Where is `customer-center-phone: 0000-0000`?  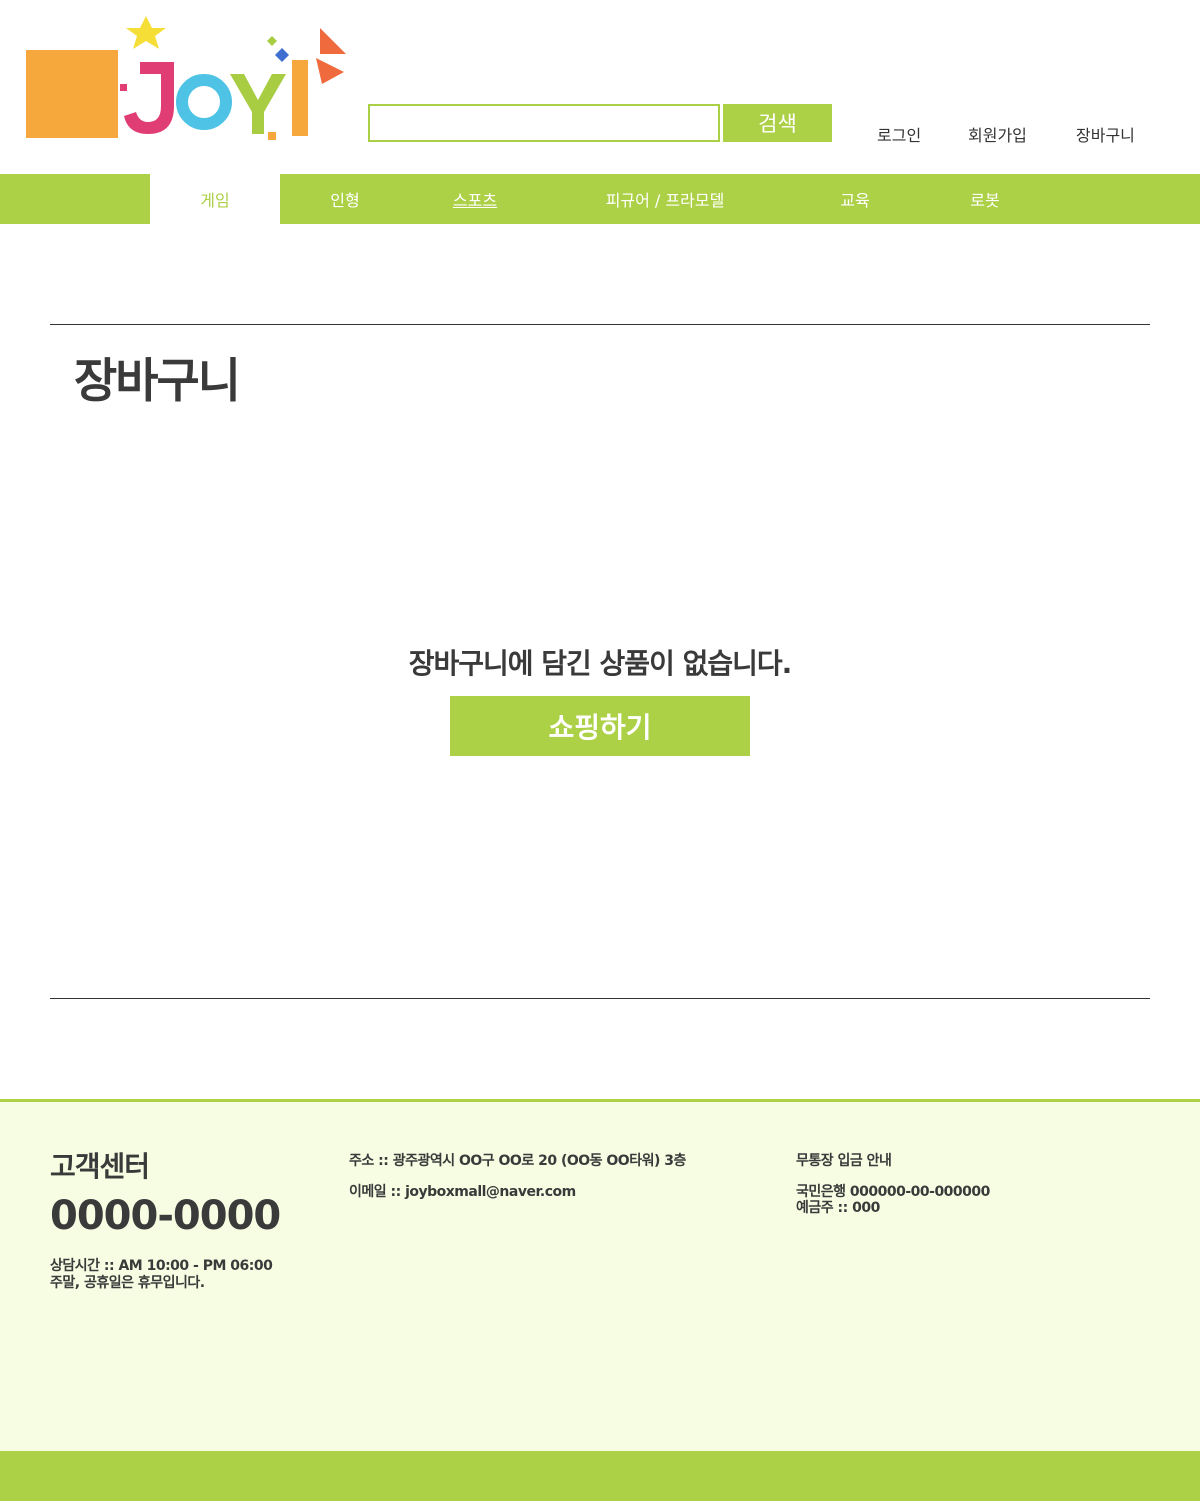
customer-center-phone: 0000-0000 is located at coordinates (165, 1216).